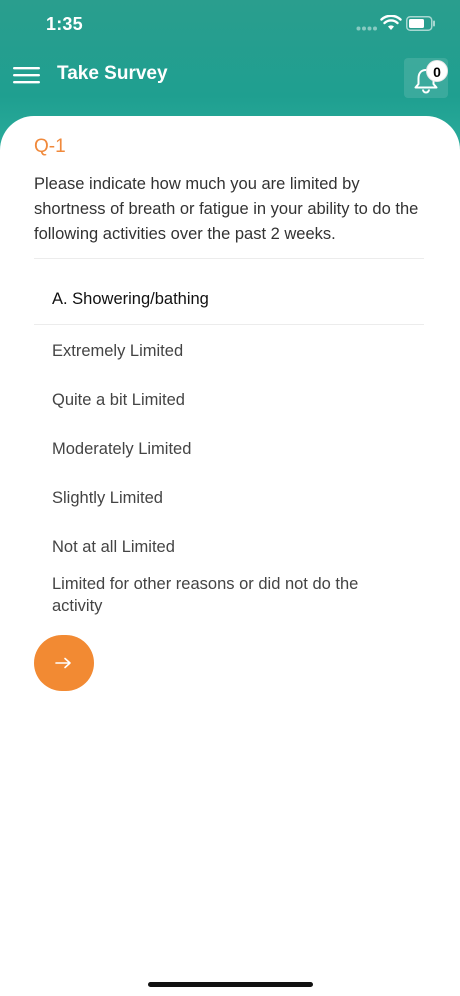 The width and height of the screenshot is (460, 996). What do you see at coordinates (366, 28) in the screenshot?
I see `cellular-signal-icon` at bounding box center [366, 28].